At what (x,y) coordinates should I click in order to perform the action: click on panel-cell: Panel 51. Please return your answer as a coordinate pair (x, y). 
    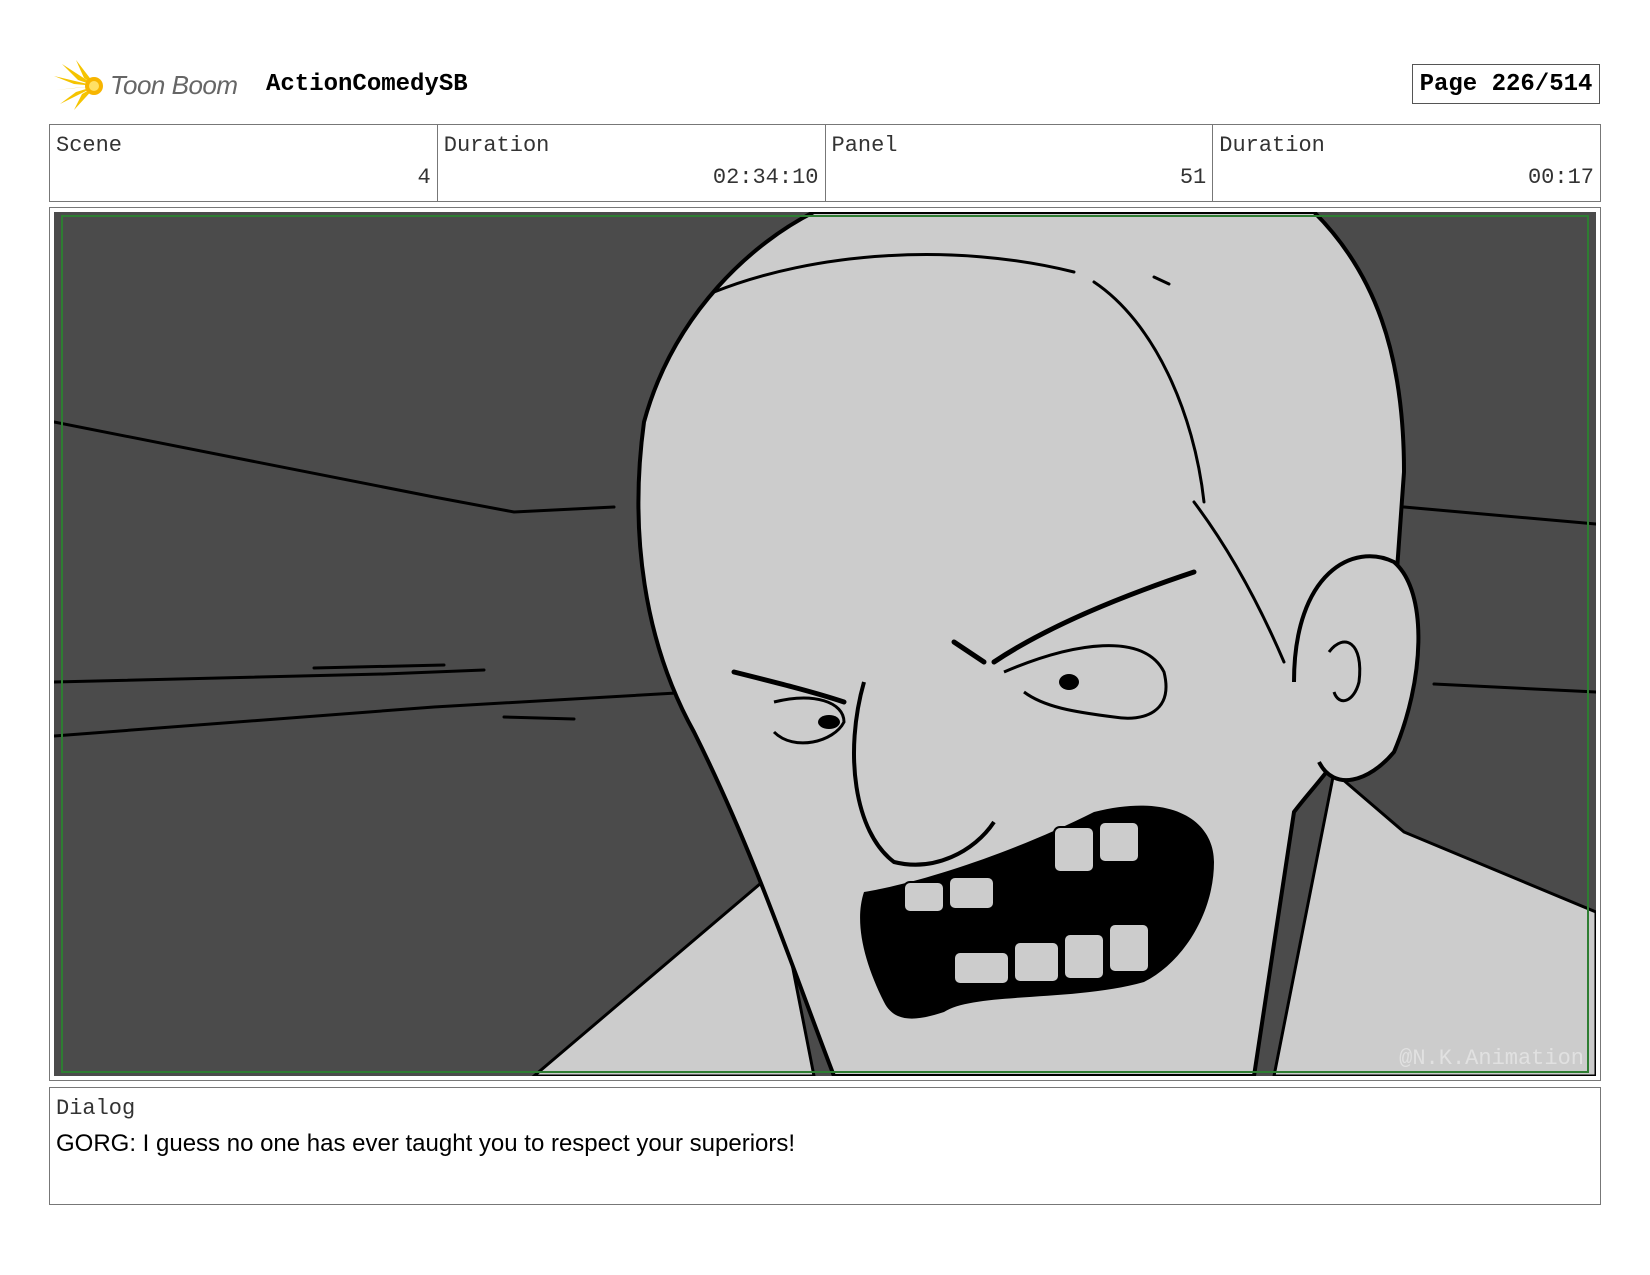
    Looking at the image, I should click on (1020, 163).